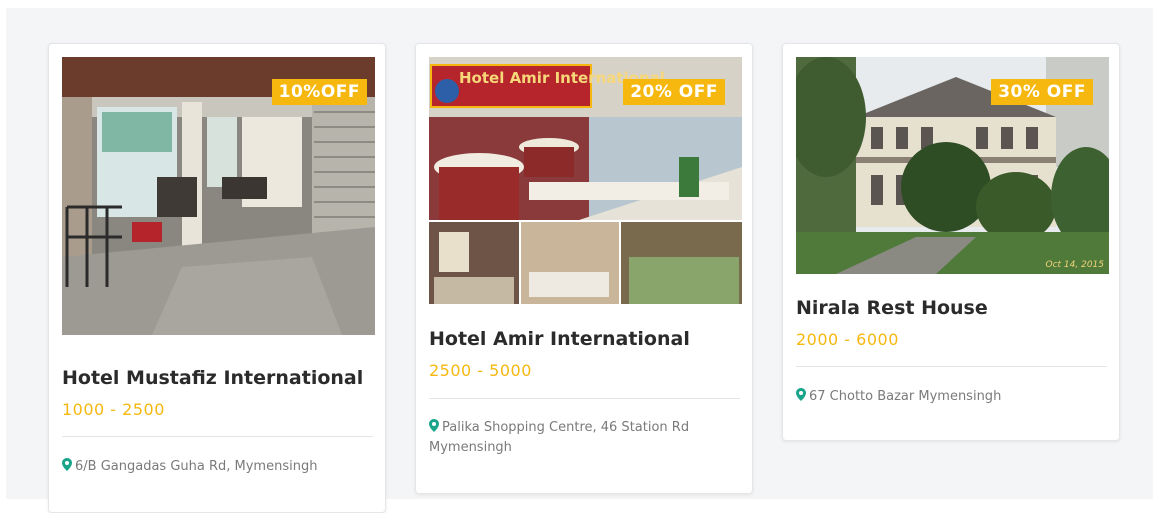 Image resolution: width=1153 pixels, height=513 pixels. Describe the element at coordinates (674, 92) in the screenshot. I see `discount-badge: 20% OFF` at that location.